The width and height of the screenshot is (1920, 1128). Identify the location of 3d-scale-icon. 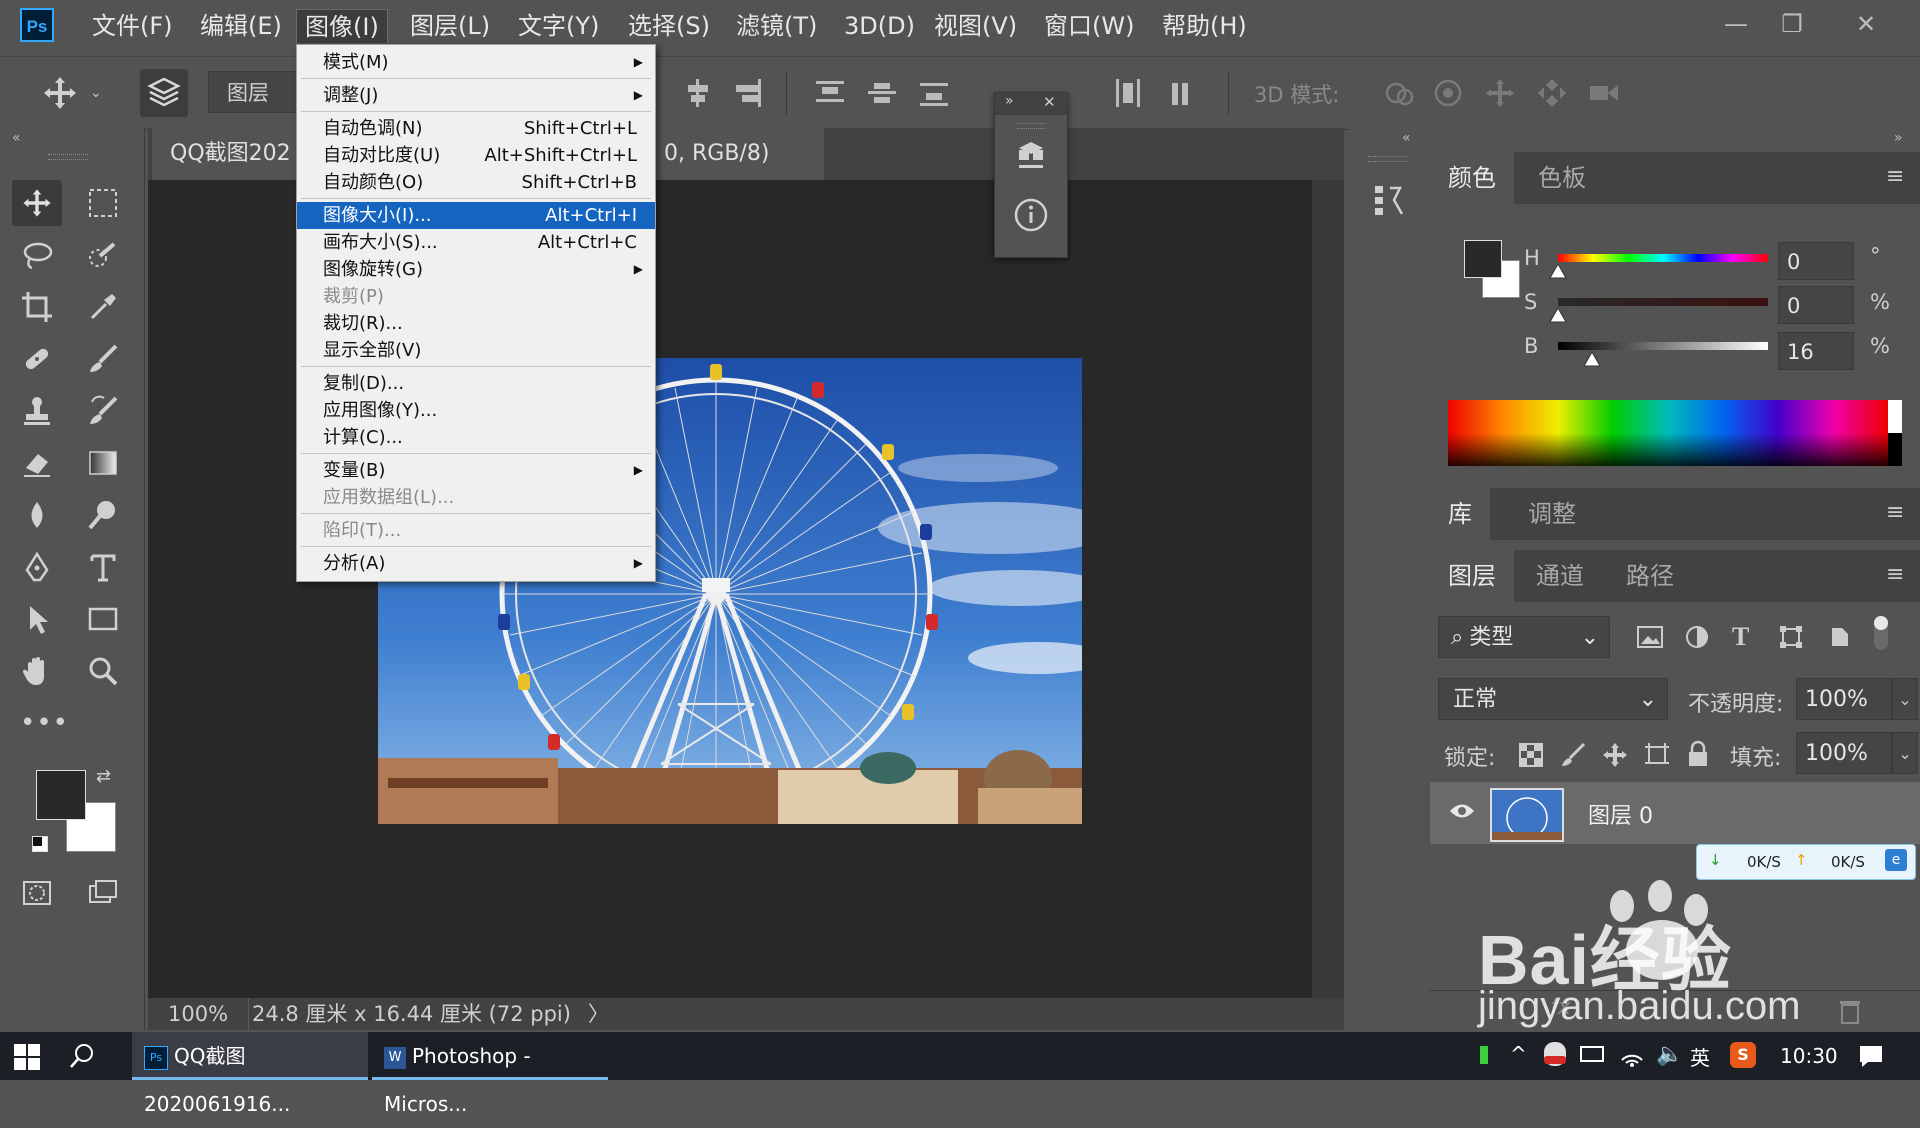
(1604, 93).